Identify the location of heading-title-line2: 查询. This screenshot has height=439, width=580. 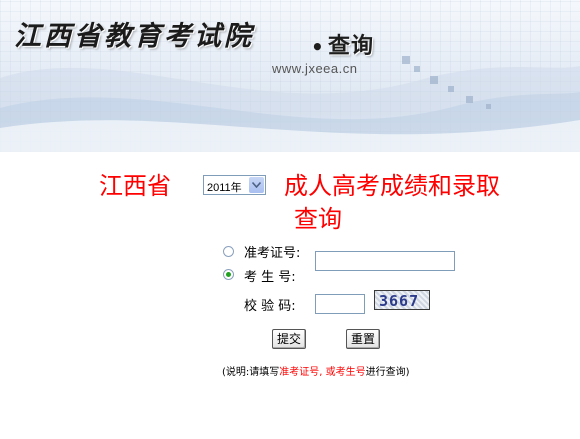
(318, 219).